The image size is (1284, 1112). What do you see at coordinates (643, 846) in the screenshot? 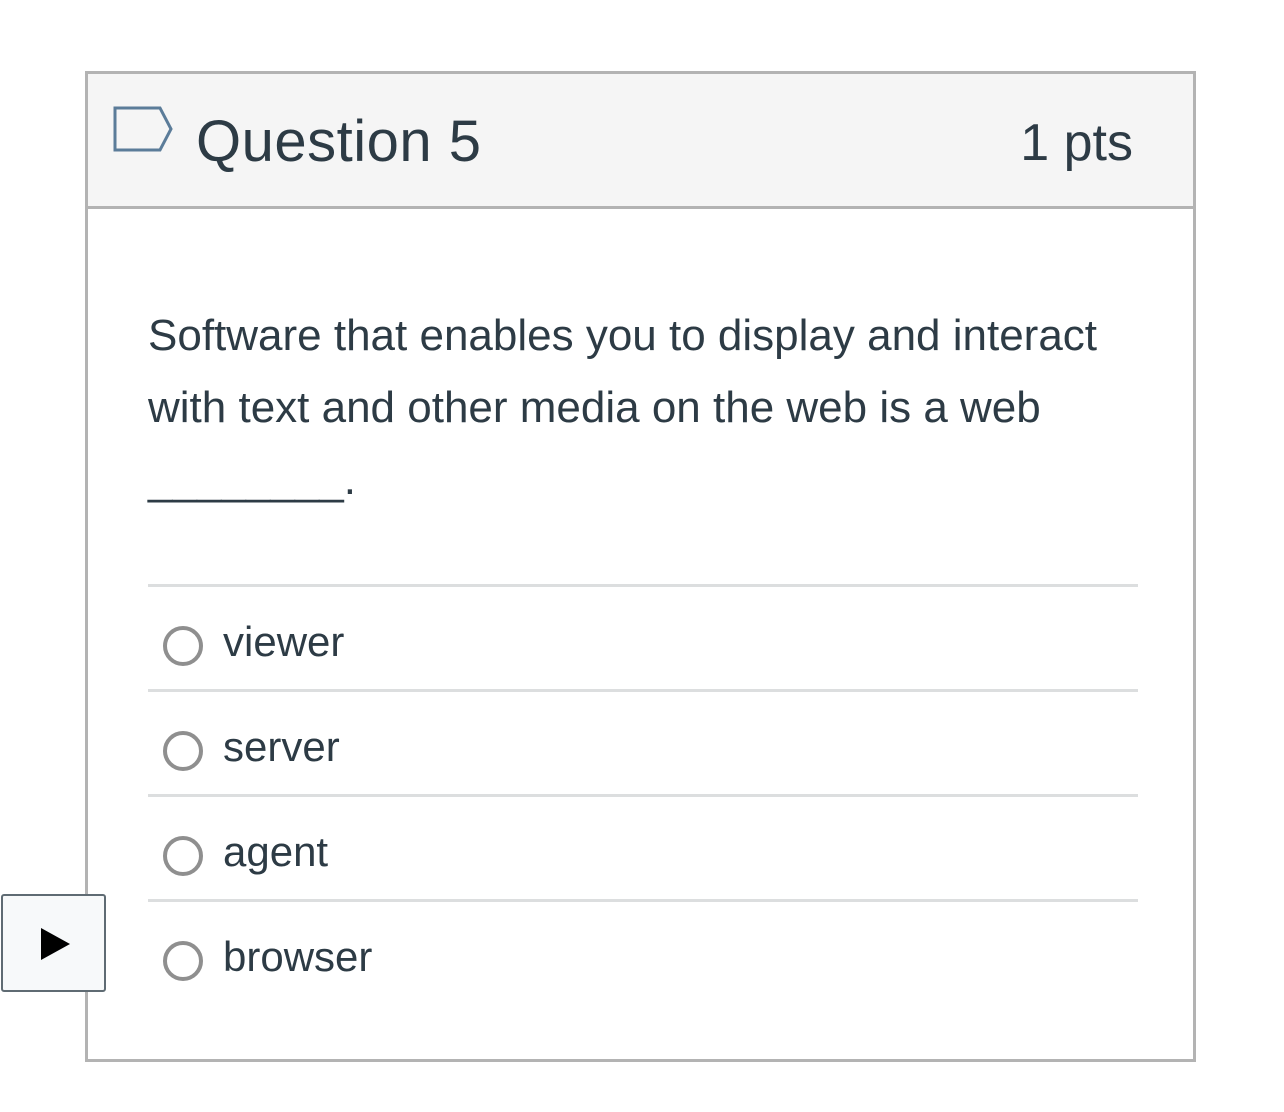
I see `answer-option-agent: agent` at bounding box center [643, 846].